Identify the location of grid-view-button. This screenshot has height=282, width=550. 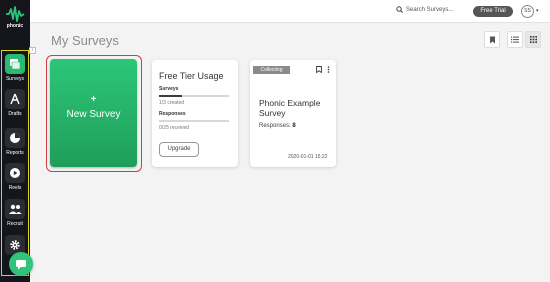
(533, 39).